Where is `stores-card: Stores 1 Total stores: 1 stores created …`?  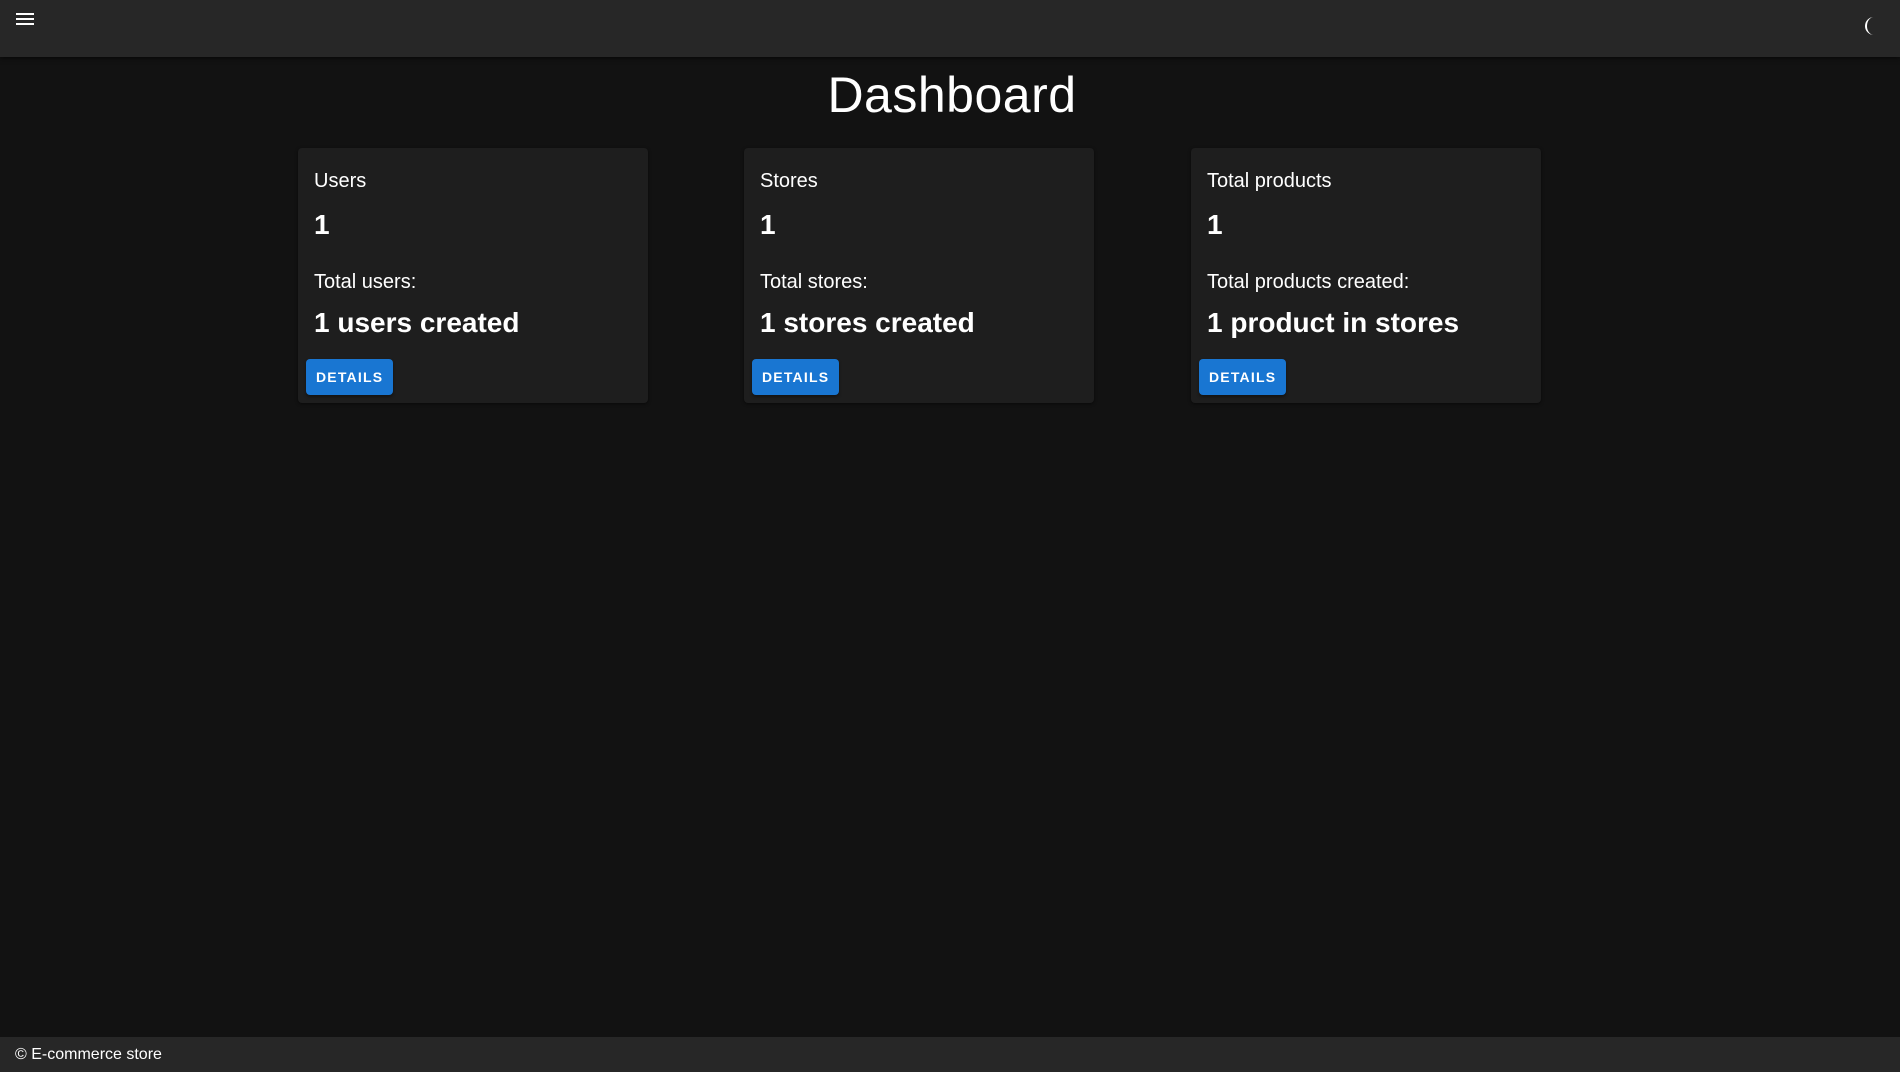
stores-card: Stores 1 Total stores: 1 stores created … is located at coordinates (919, 275).